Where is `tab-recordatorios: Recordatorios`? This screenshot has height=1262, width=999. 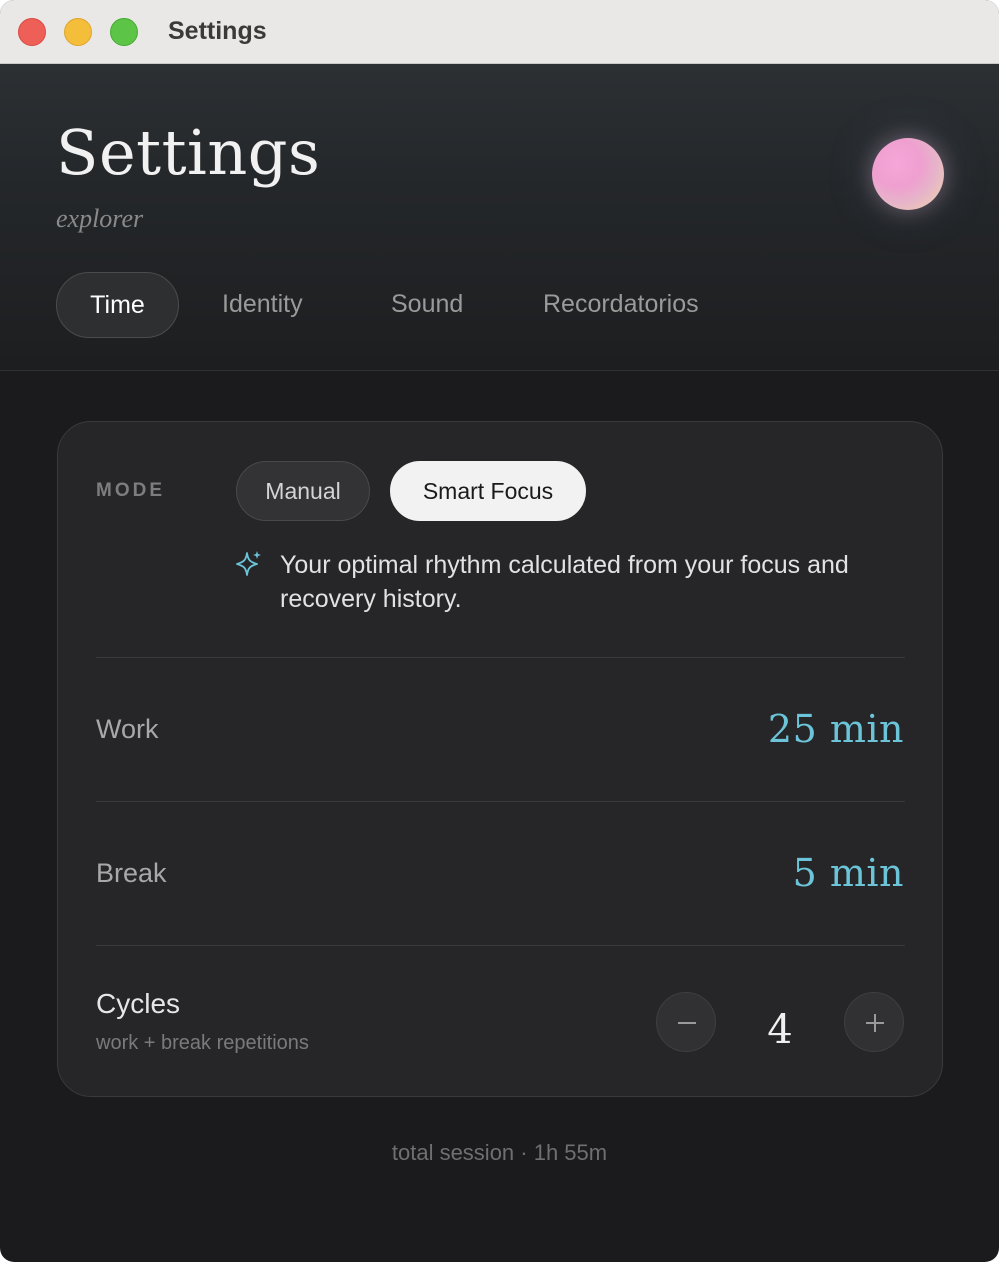
tab-recordatorios: Recordatorios is located at coordinates (621, 305).